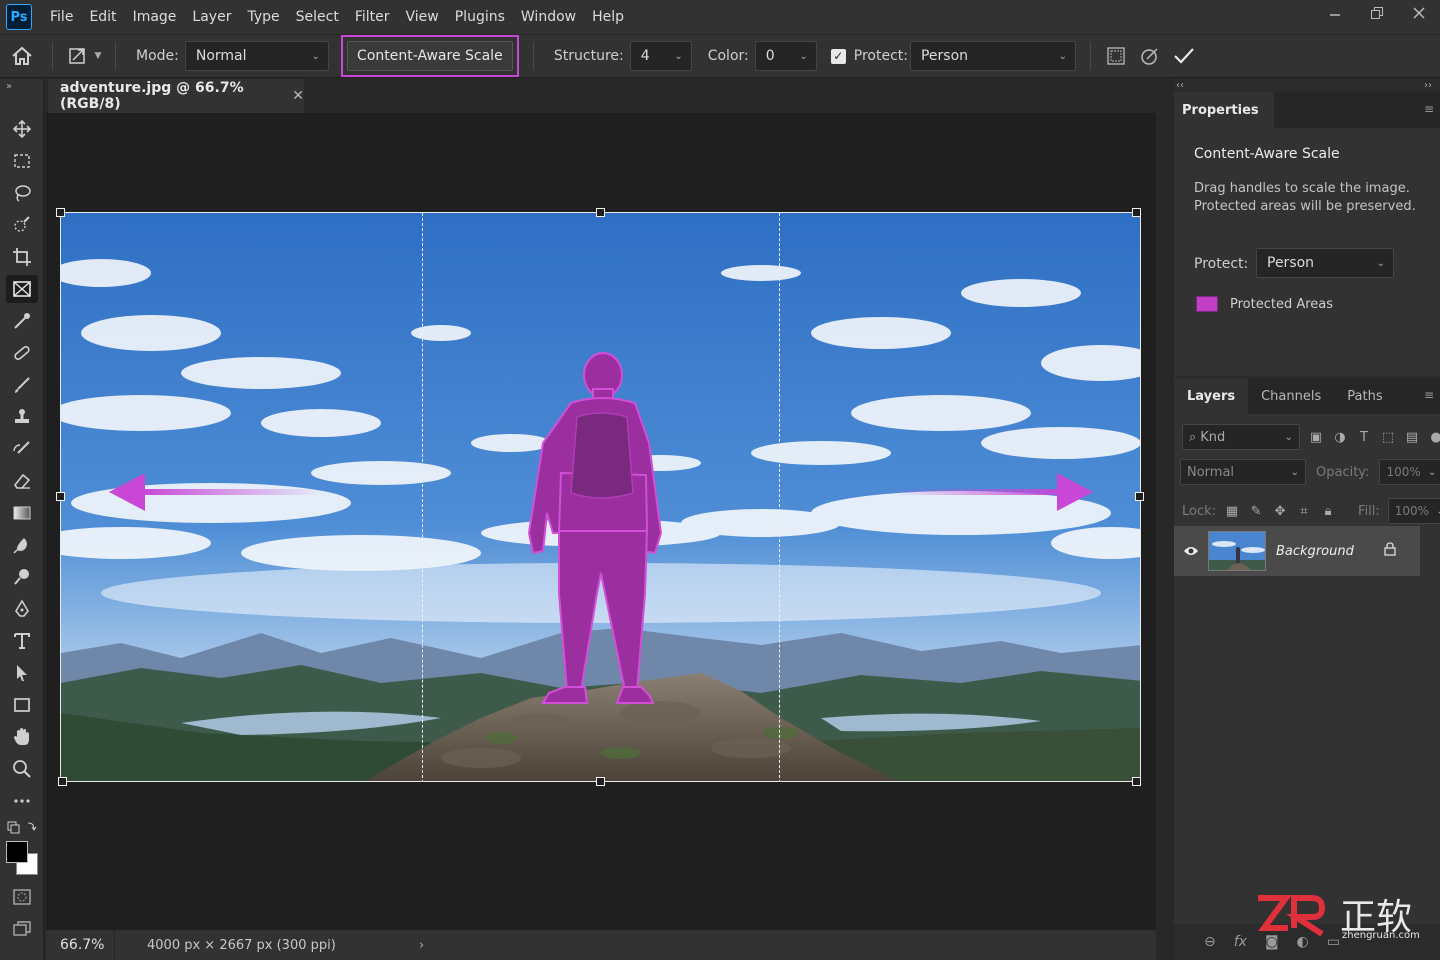 The image size is (1440, 960). What do you see at coordinates (1325, 263) in the screenshot?
I see `properties-protect-select: Person ⌄` at bounding box center [1325, 263].